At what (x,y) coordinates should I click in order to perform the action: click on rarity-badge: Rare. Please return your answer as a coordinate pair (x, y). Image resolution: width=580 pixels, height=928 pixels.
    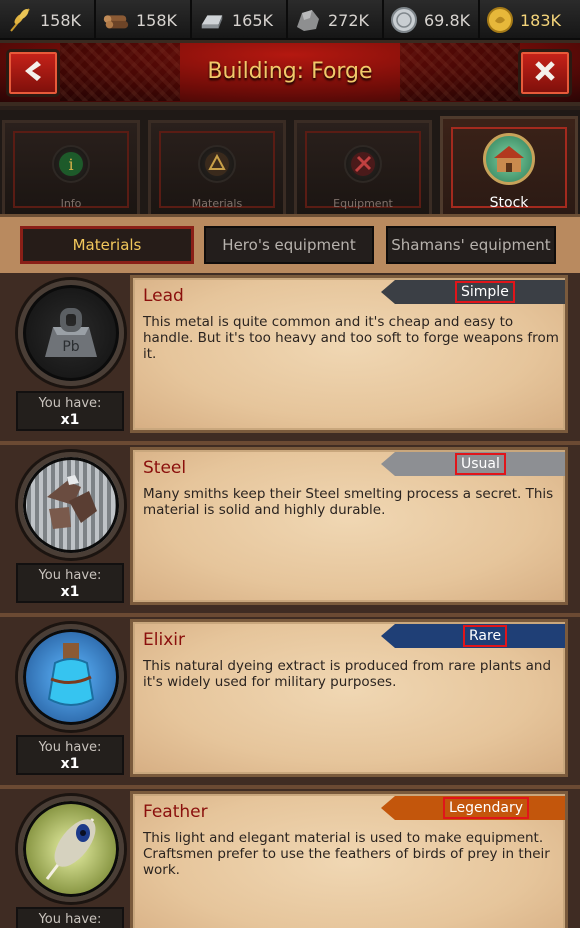
    Looking at the image, I should click on (485, 636).